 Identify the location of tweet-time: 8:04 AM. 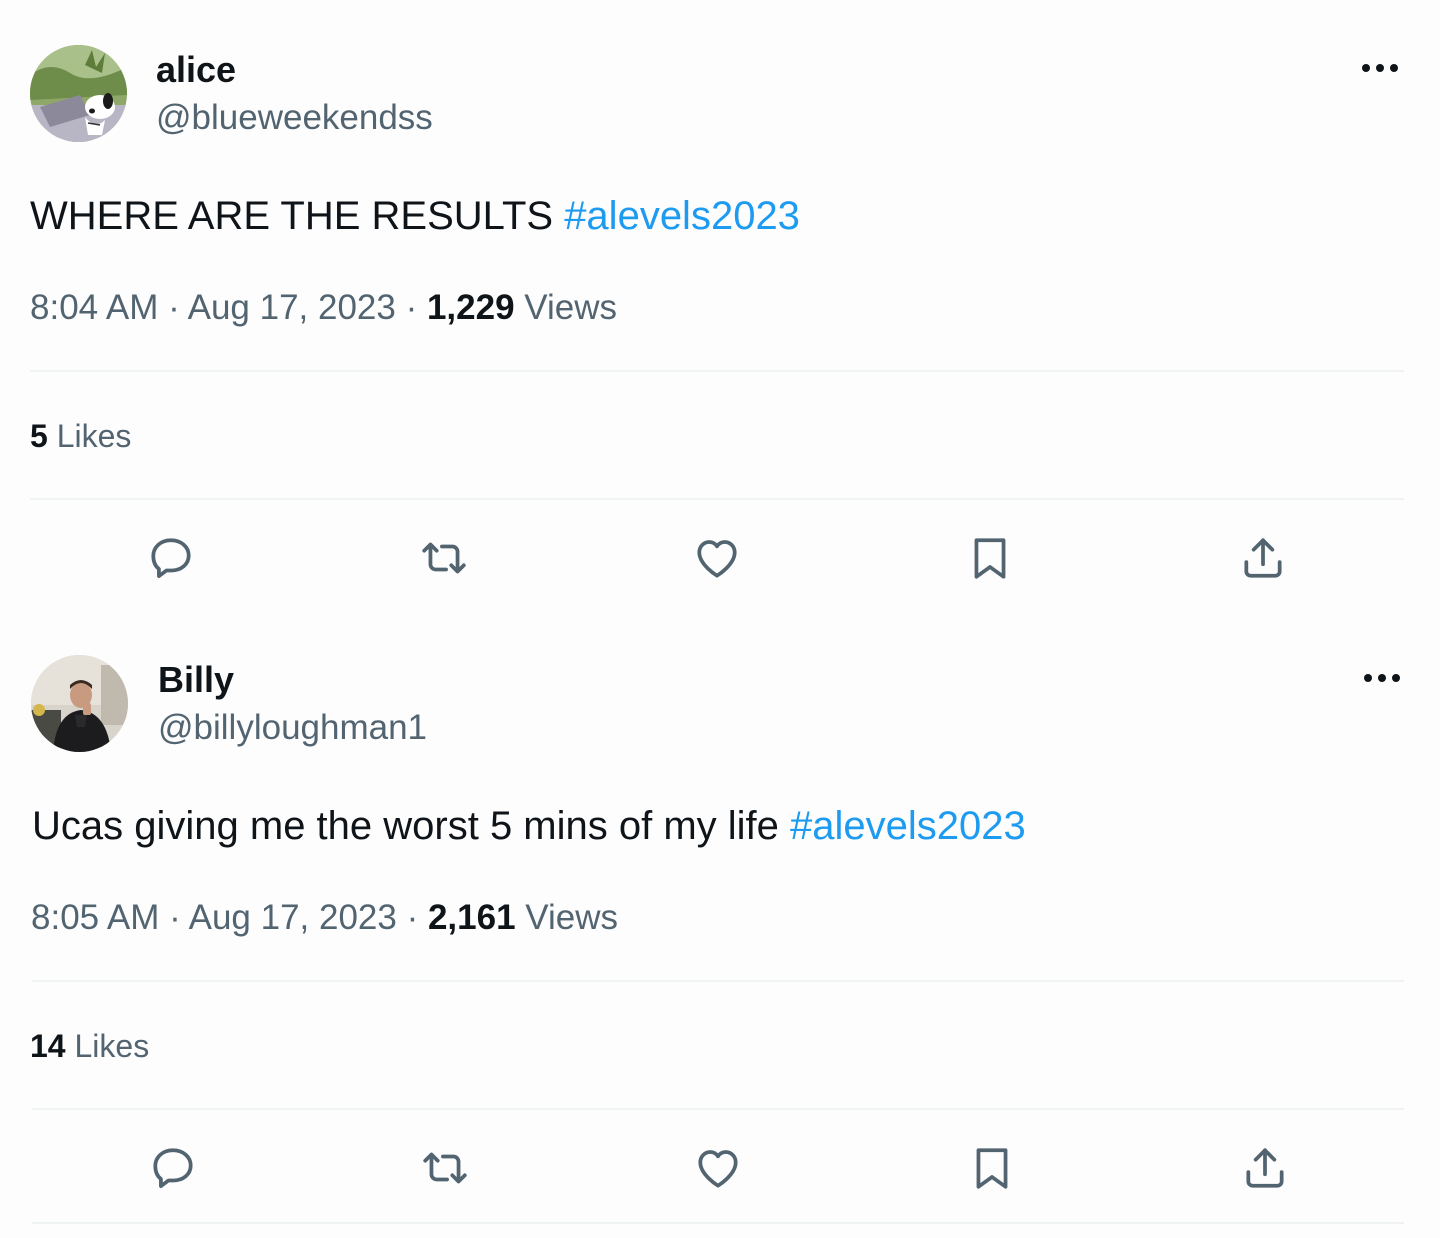
(94, 307).